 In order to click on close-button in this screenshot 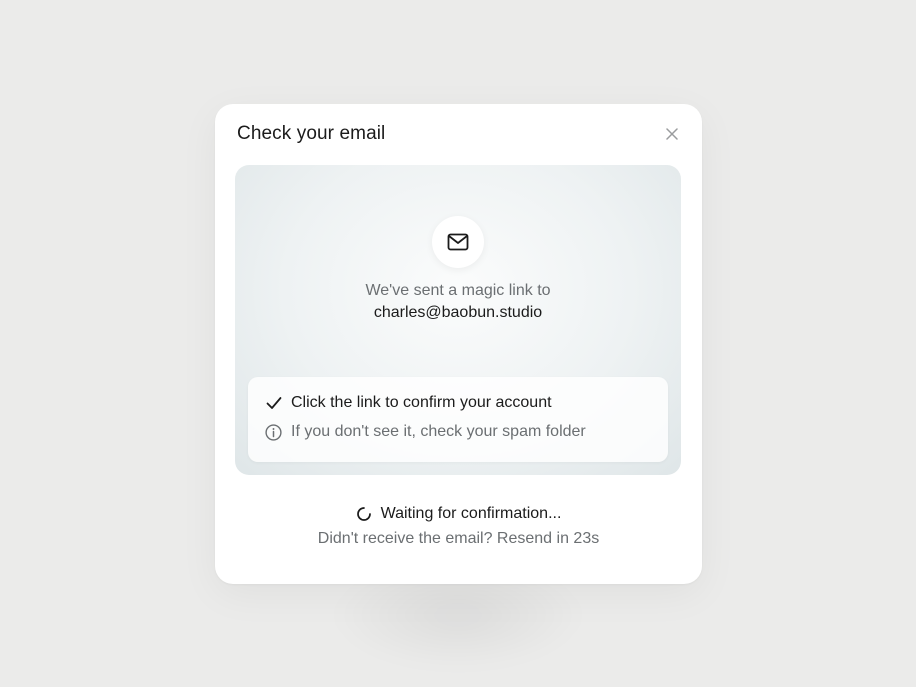, I will do `click(672, 134)`.